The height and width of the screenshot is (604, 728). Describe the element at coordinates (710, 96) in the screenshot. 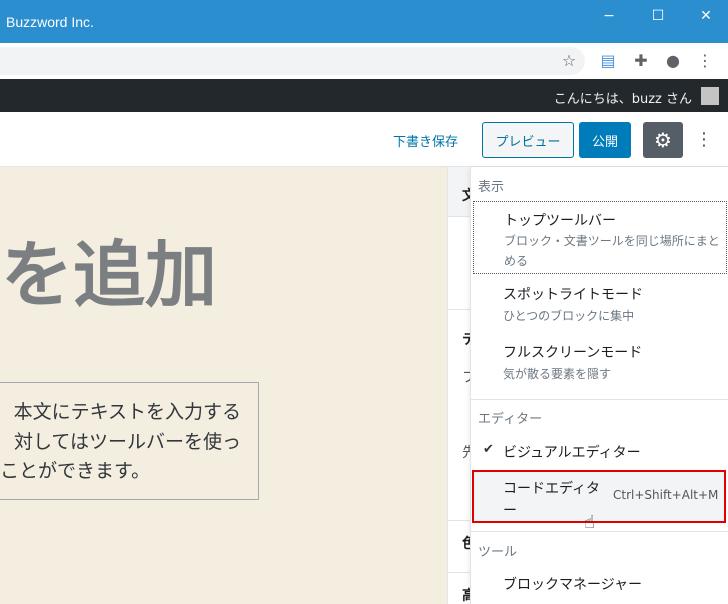

I see `avatar` at that location.